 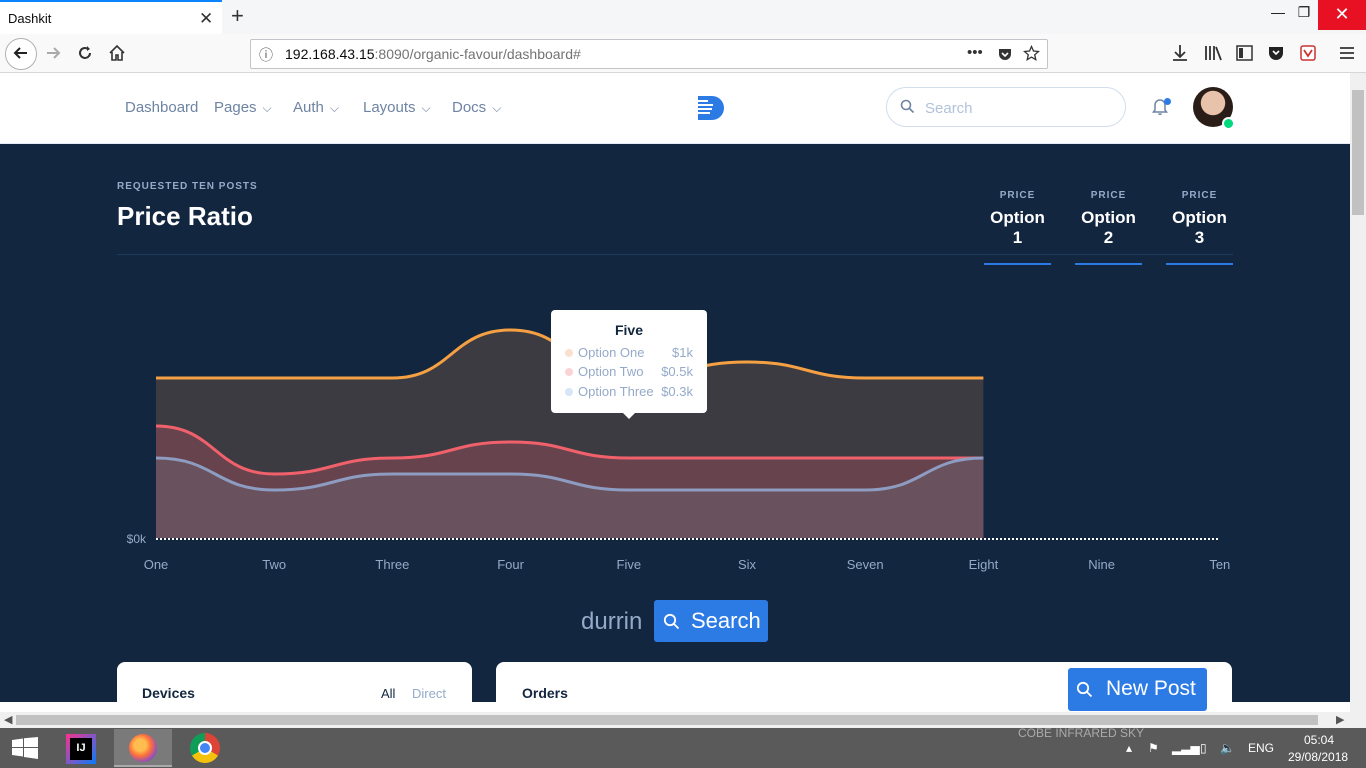 What do you see at coordinates (85, 53) in the screenshot?
I see `reload-icon` at bounding box center [85, 53].